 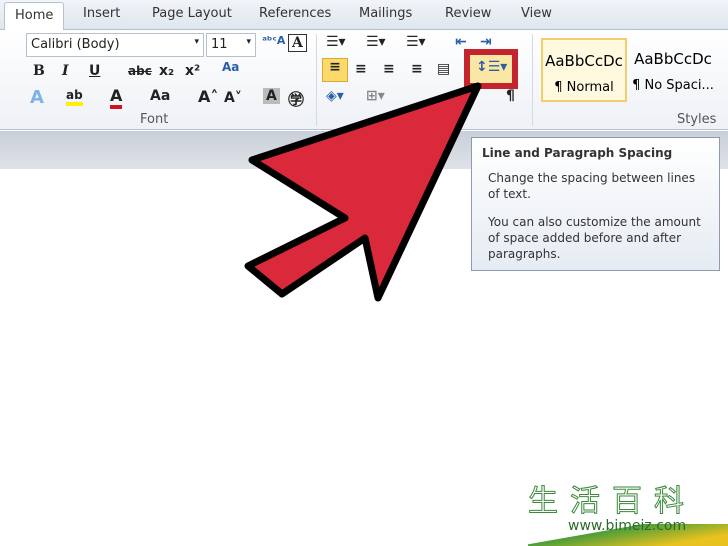 I want to click on arrow-shape, so click(x=363, y=192).